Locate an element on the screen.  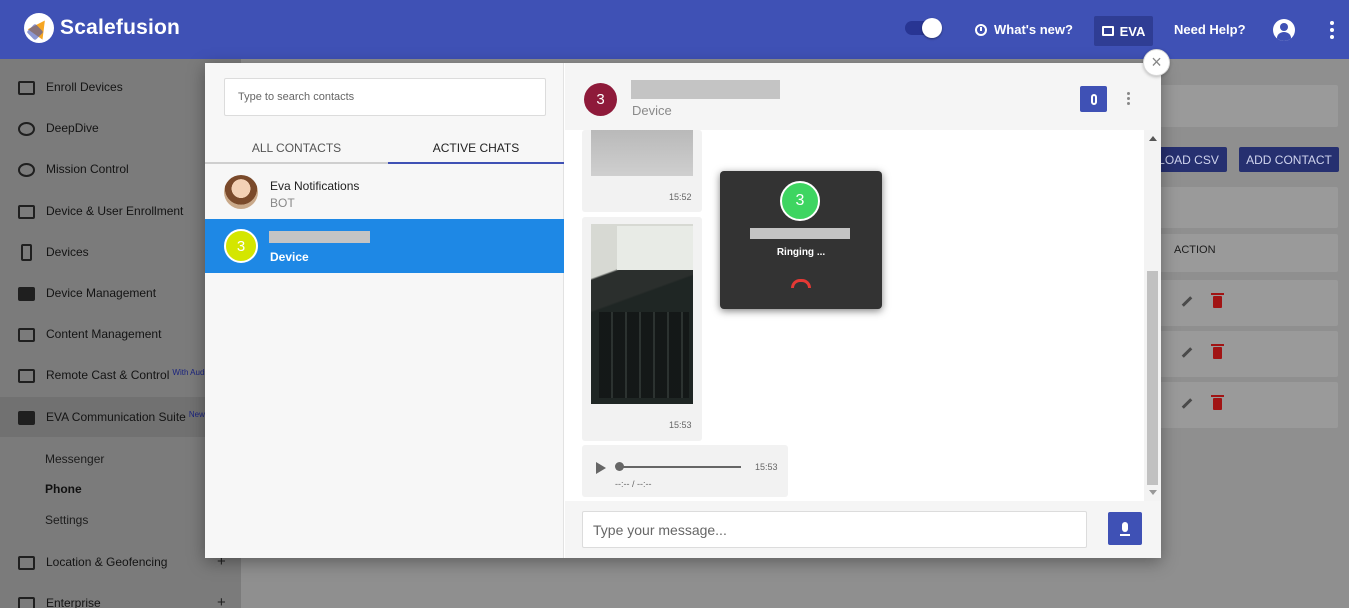
sidebar-item-enterprise: Enterprise + is located at coordinates (120, 595).